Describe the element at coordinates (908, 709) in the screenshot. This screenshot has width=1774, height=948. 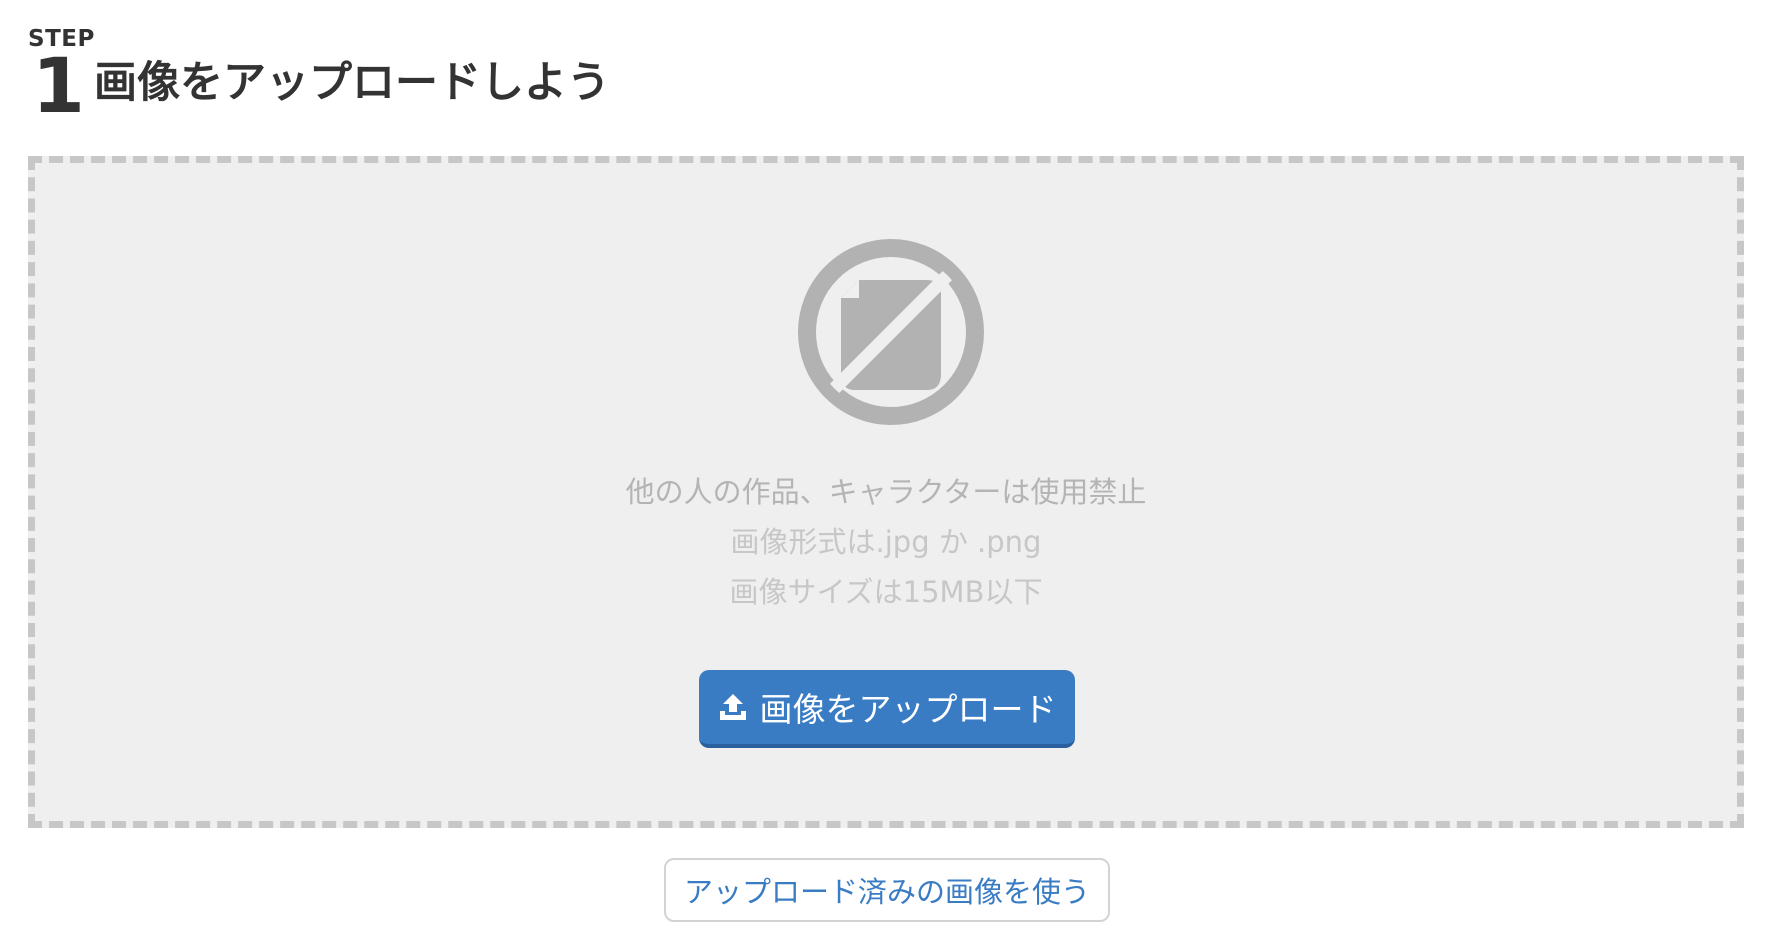
I see `upload-button-label: 画像をアップロード` at that location.